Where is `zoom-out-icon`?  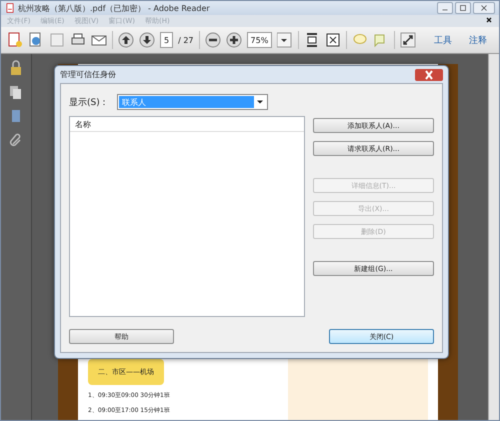
zoom-out-icon is located at coordinates (212, 40).